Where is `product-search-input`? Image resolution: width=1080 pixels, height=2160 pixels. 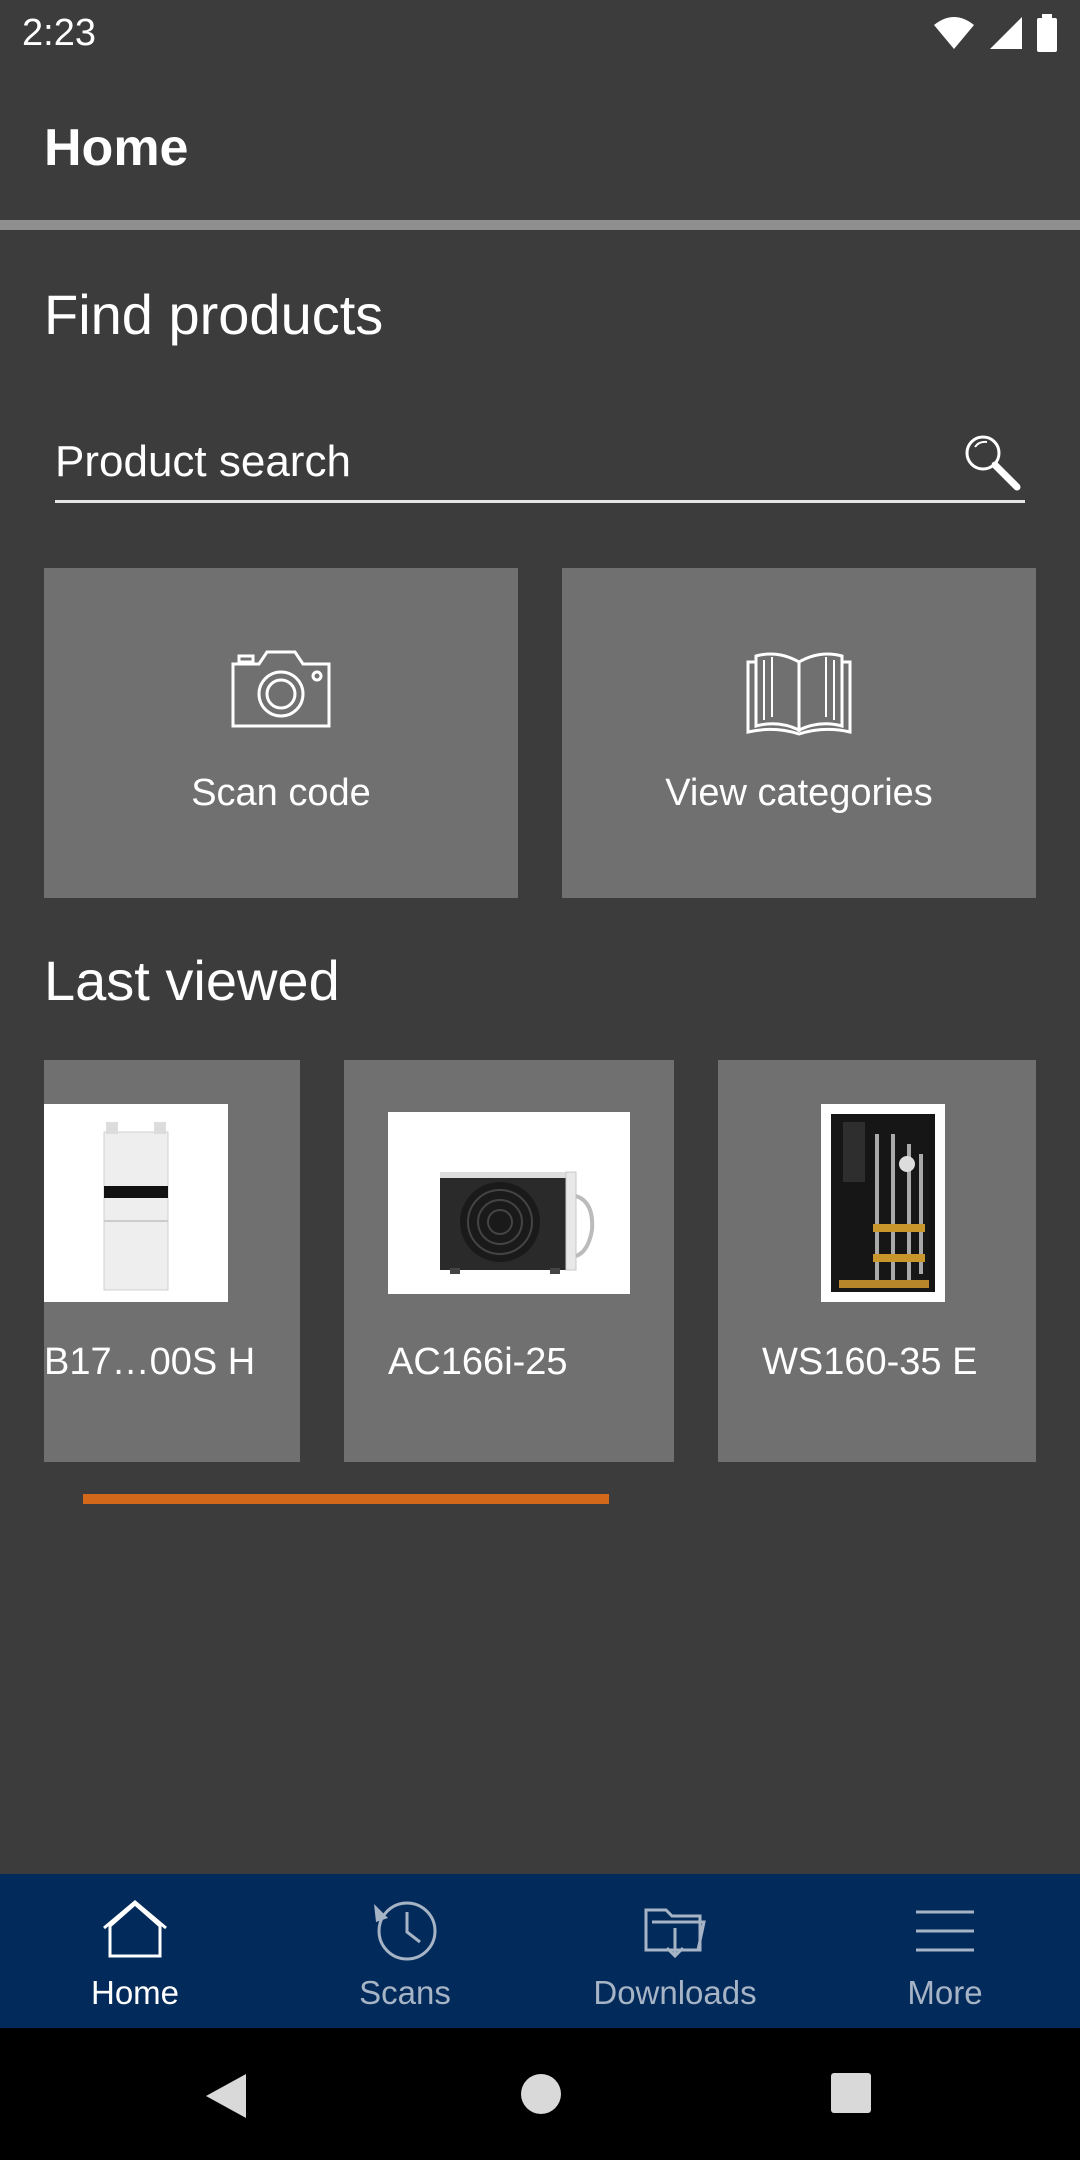
product-search-input is located at coordinates (495, 462).